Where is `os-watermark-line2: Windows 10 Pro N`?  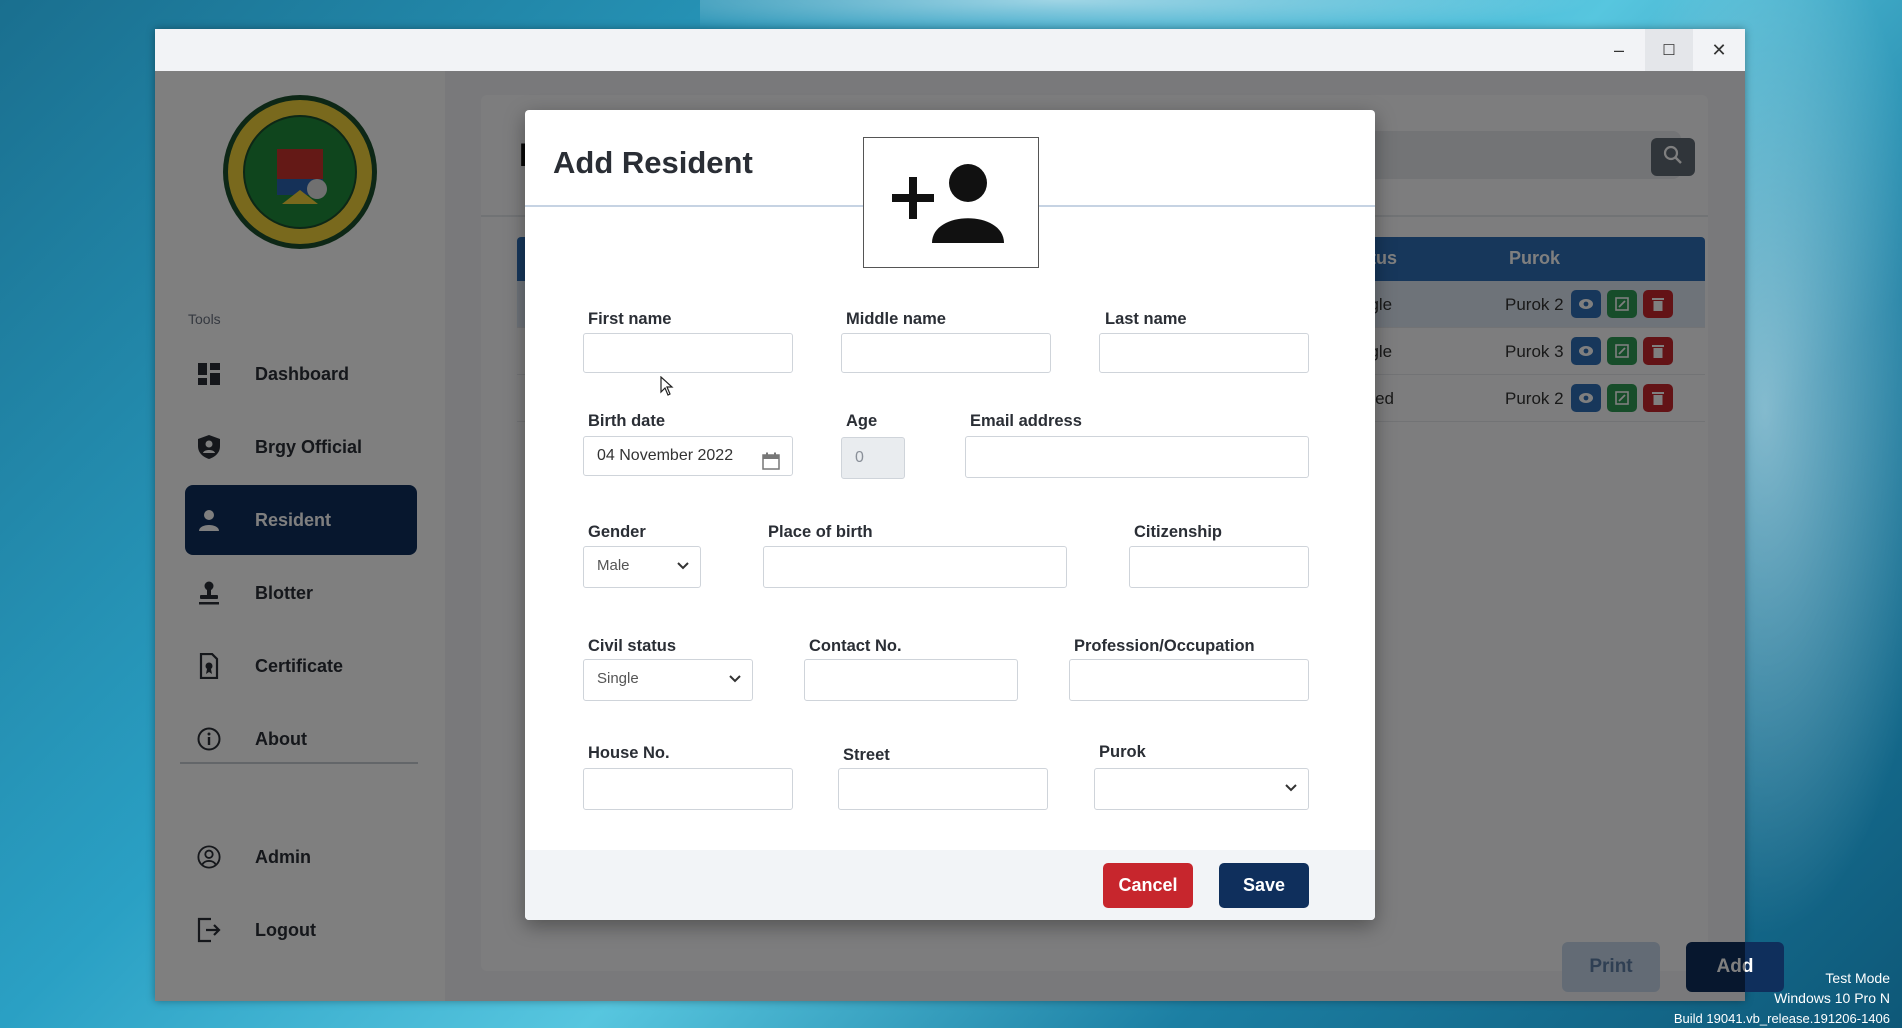 os-watermark-line2: Windows 10 Pro N is located at coordinates (1832, 998).